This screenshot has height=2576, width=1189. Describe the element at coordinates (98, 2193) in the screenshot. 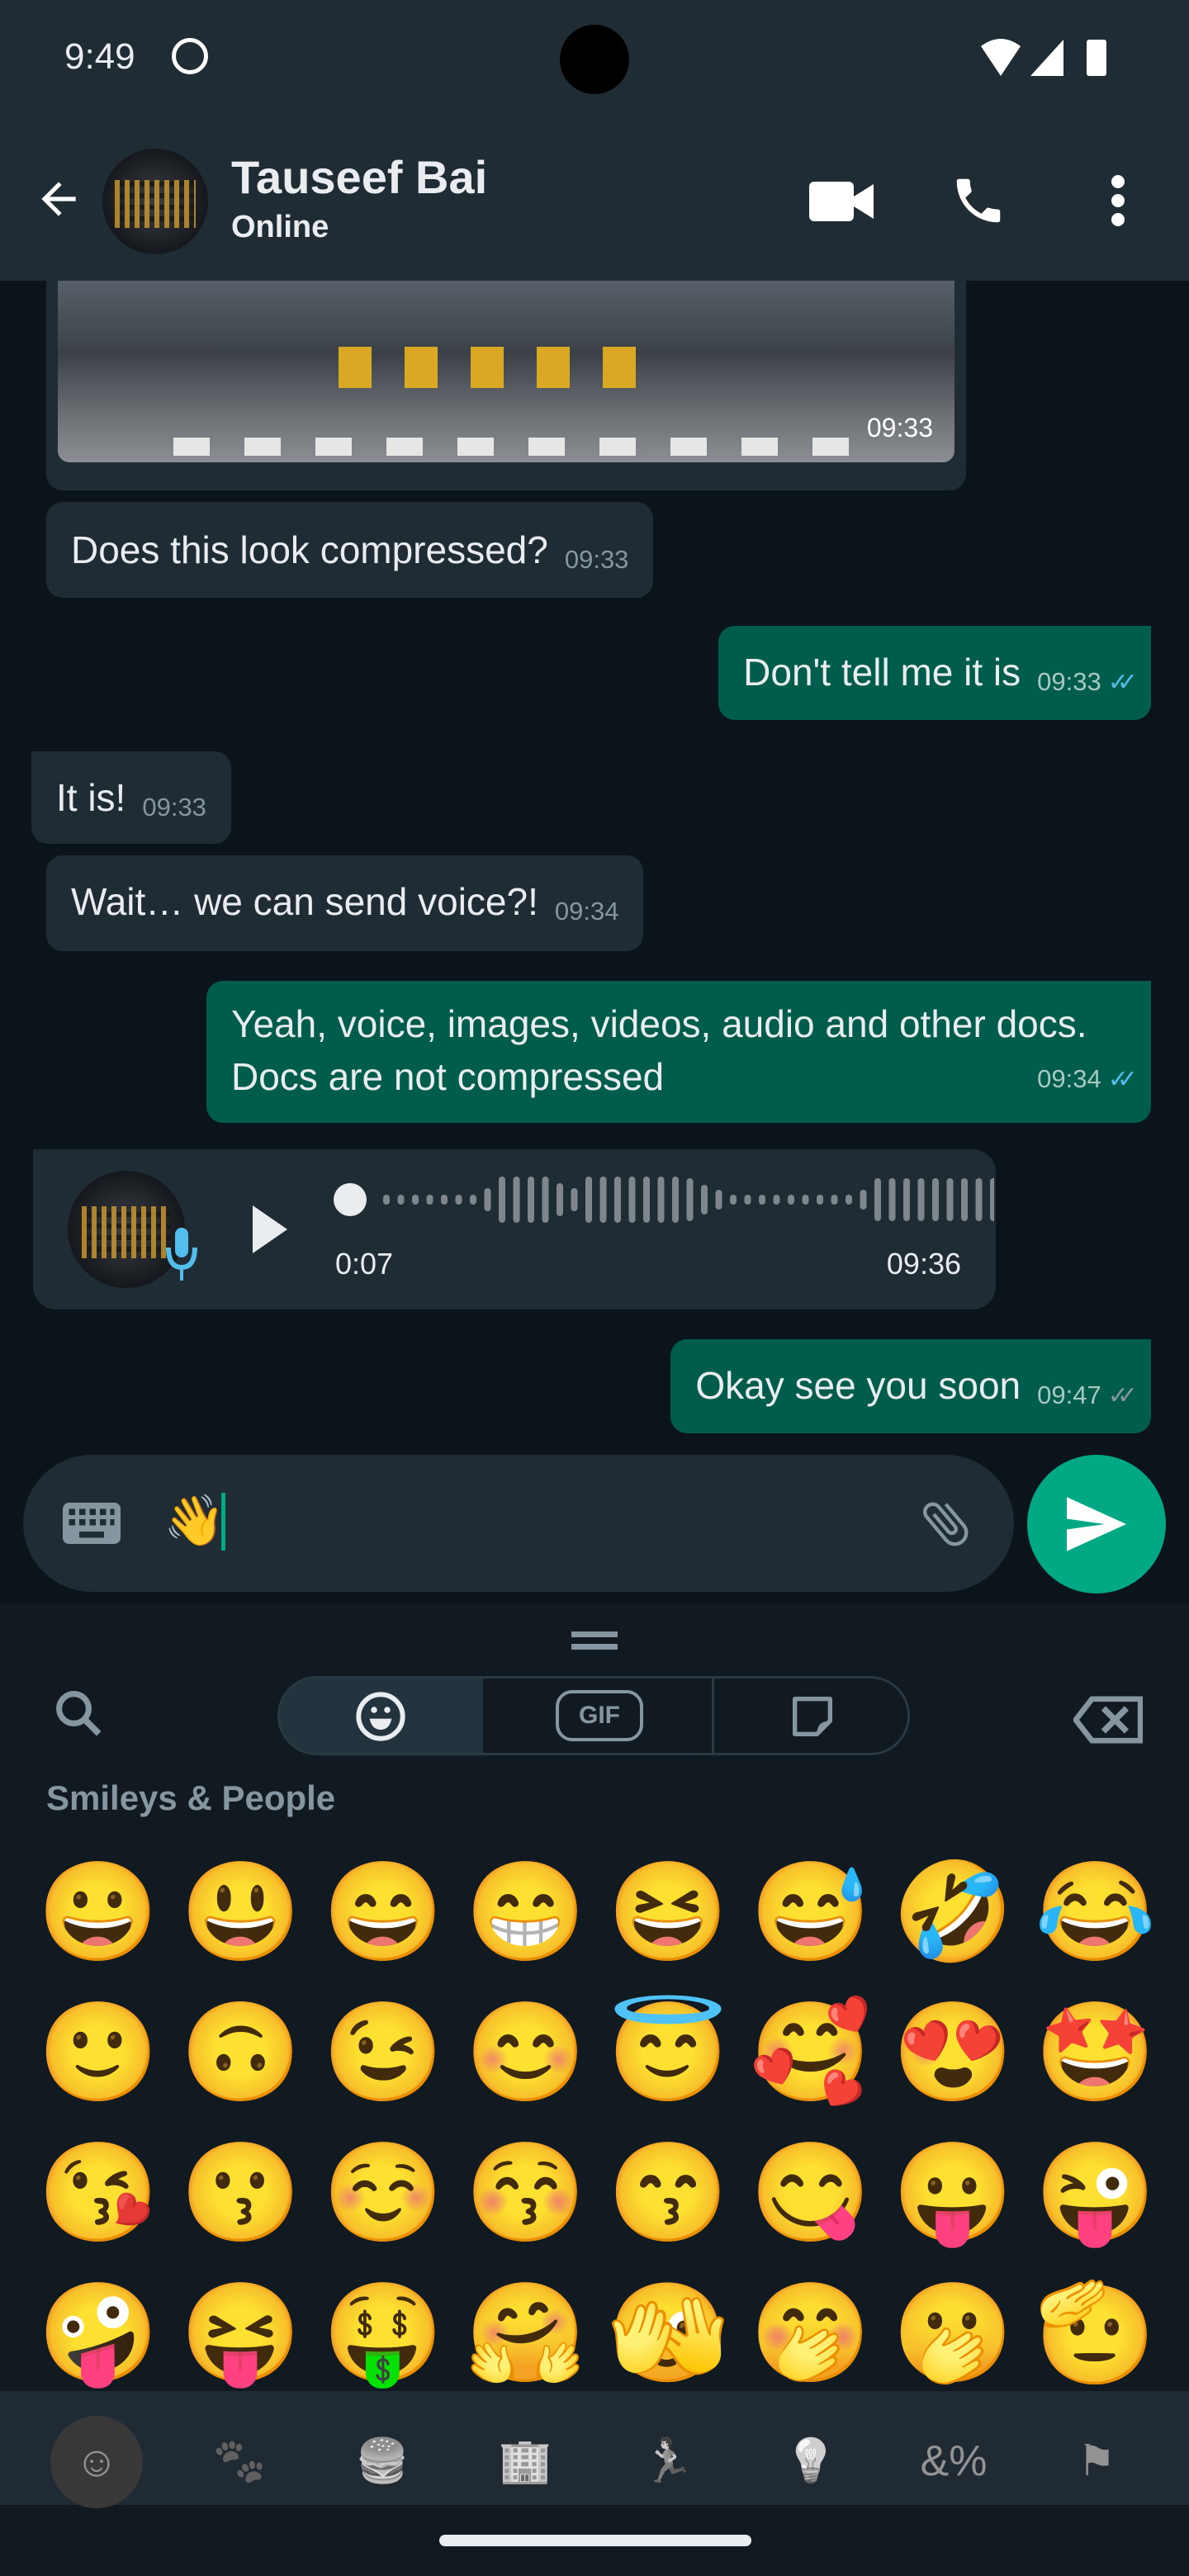

I see `emoji-key: 😘` at that location.